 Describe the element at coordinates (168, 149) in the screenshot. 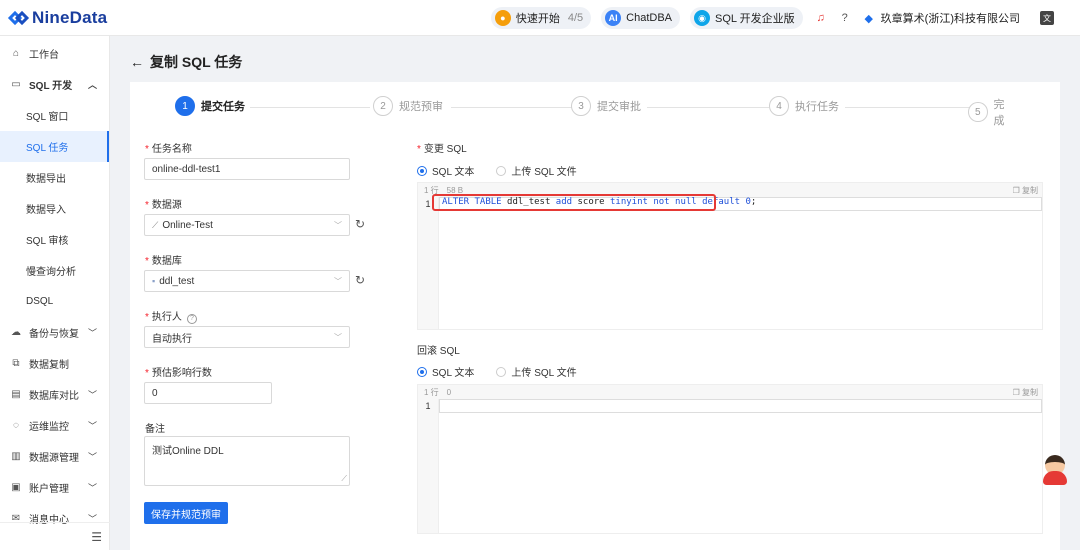

I see `task-name-label: * 任务名称` at that location.